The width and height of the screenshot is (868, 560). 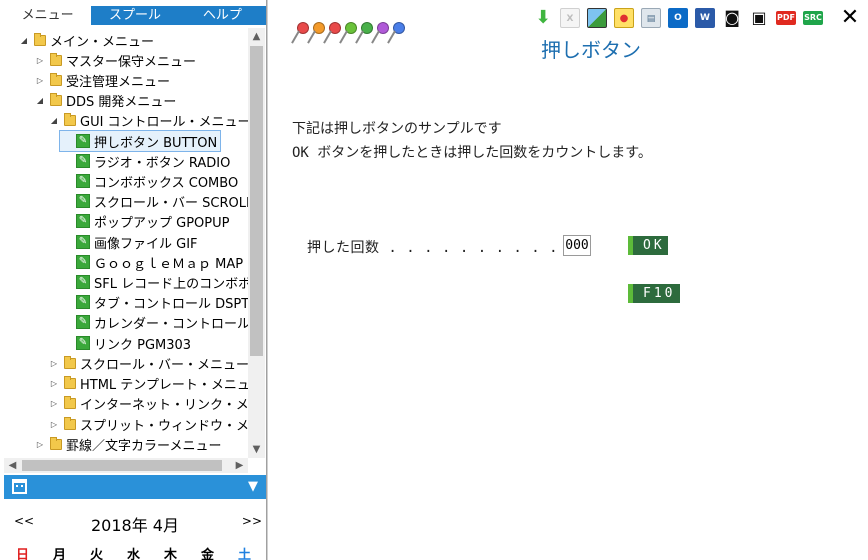 I want to click on outlook-icon: O, so click(x=678, y=18).